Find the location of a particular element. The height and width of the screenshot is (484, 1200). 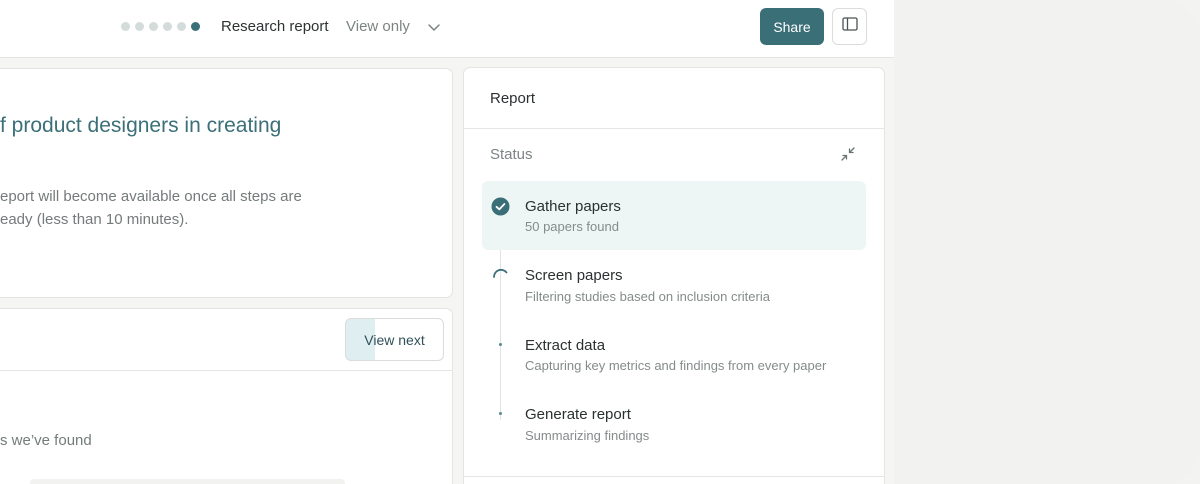

progress-dots is located at coordinates (160, 26).